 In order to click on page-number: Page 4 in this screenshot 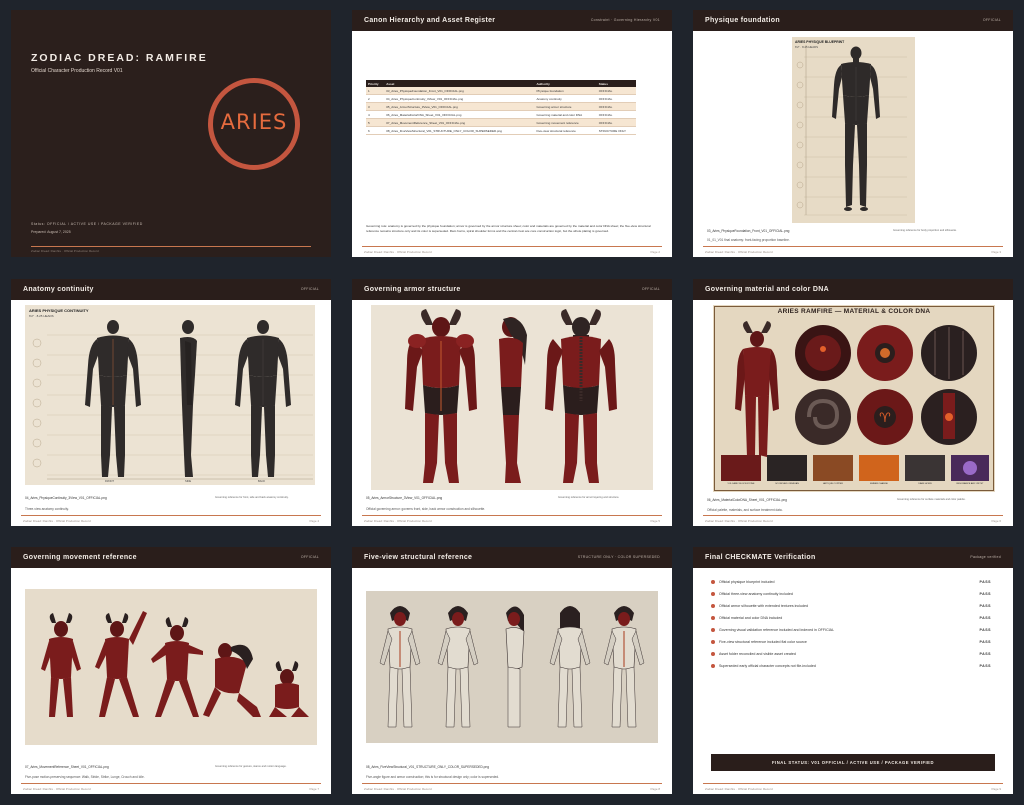, I will do `click(314, 521)`.